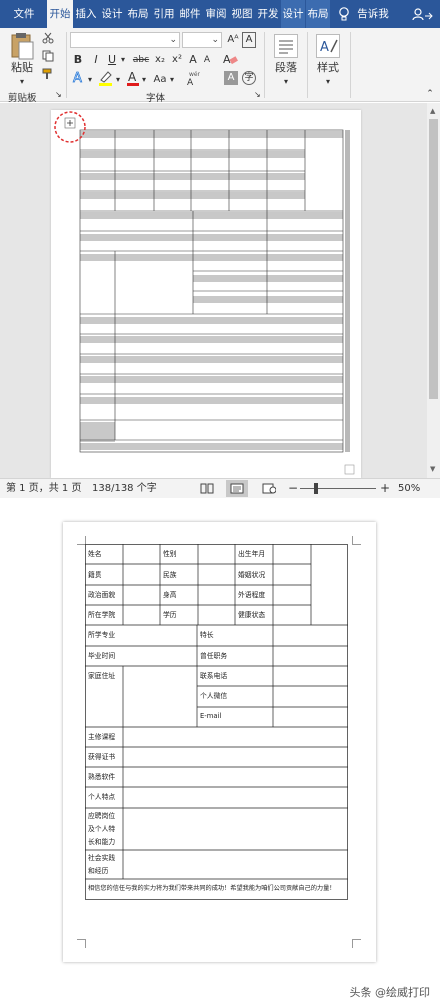 The width and height of the screenshot is (440, 1005). Describe the element at coordinates (170, 554) in the screenshot. I see `label-gender: 性别` at that location.